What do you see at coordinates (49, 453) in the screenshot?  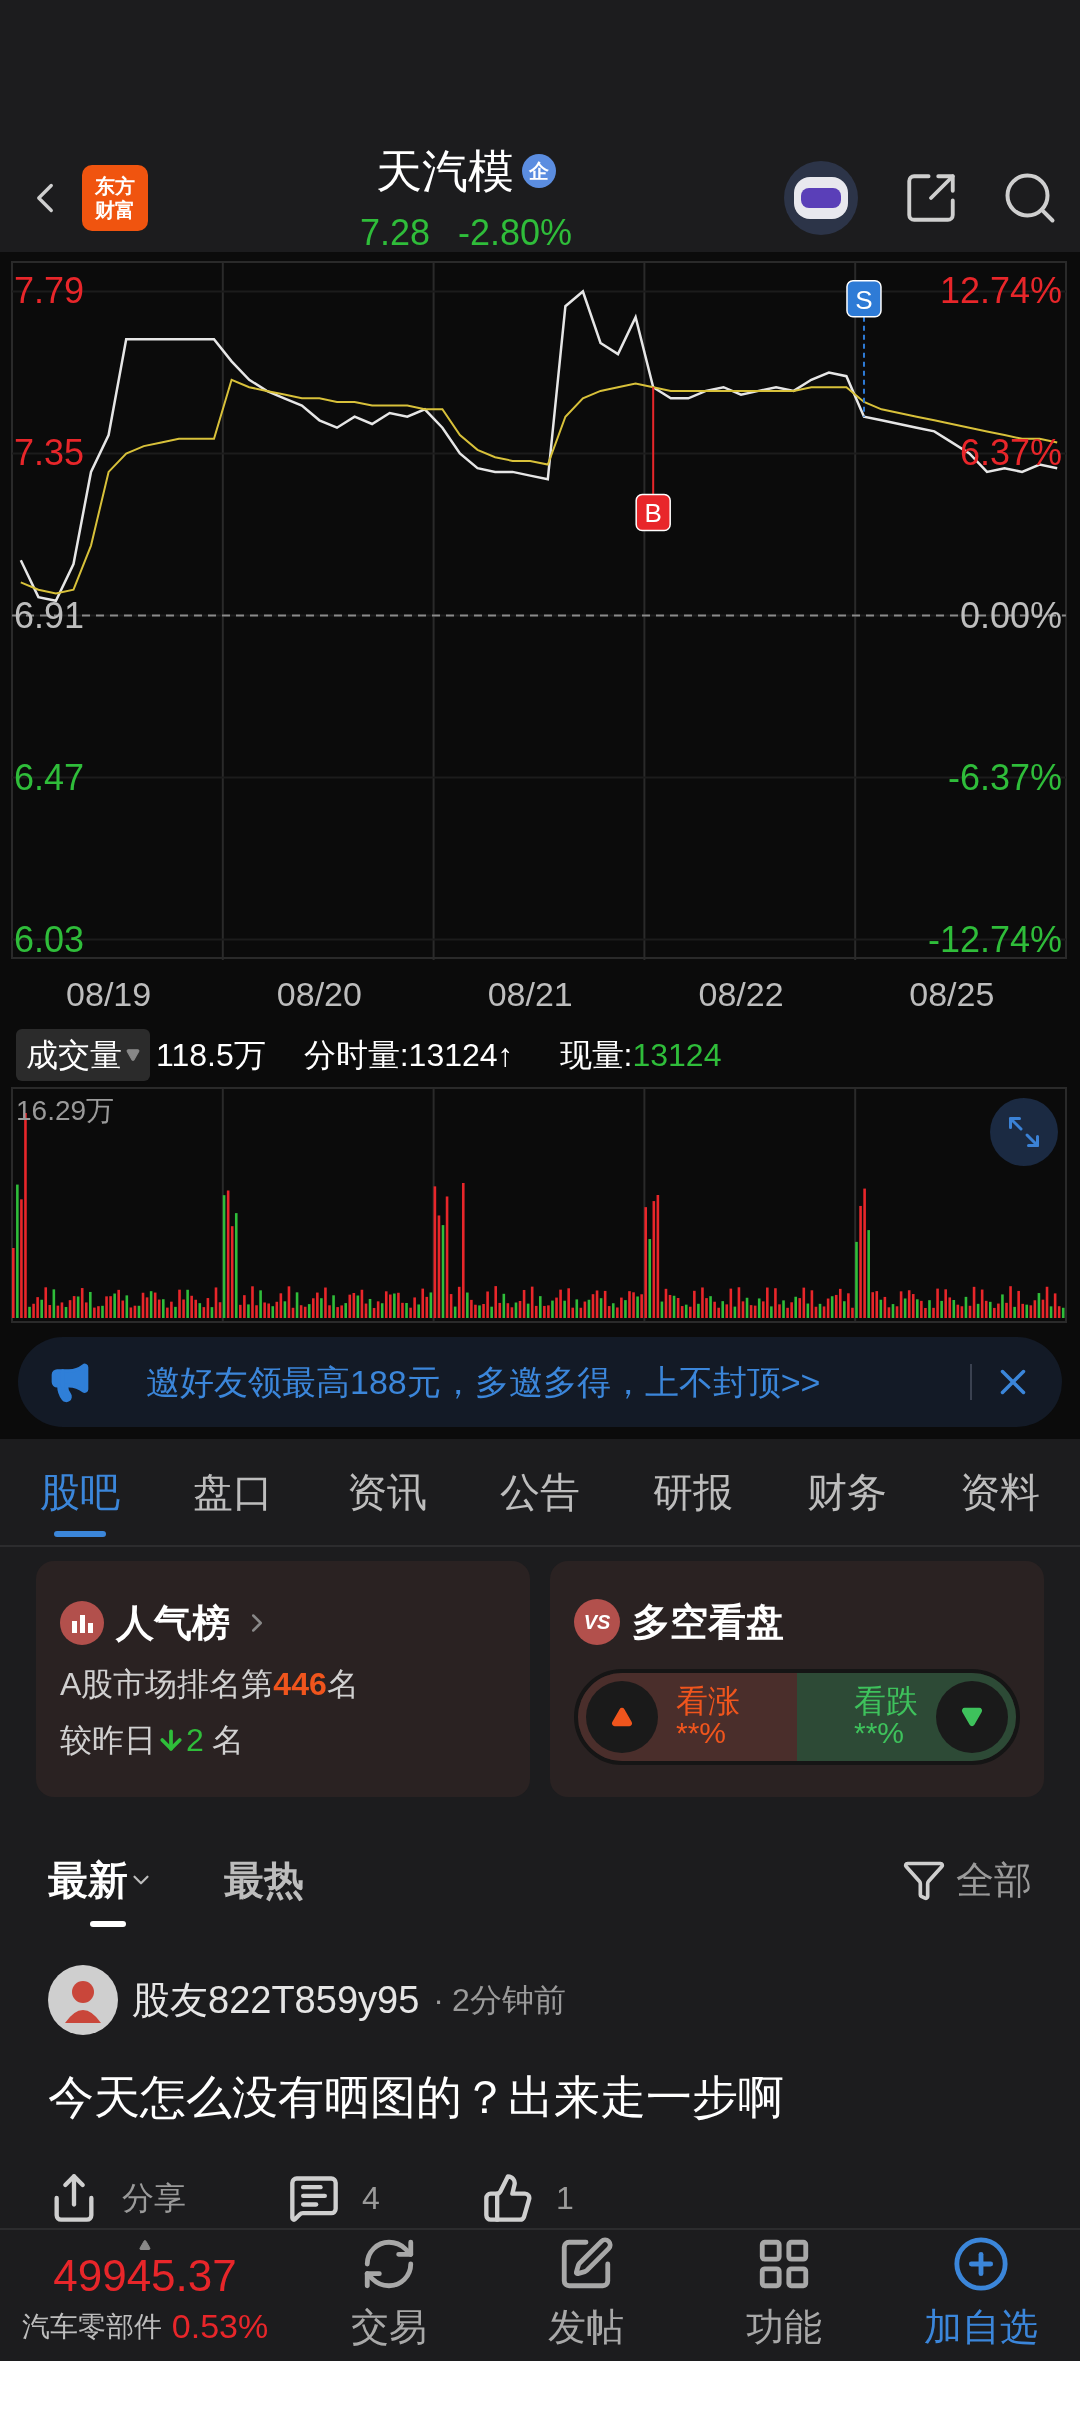 I see `axis-label: 7.35` at bounding box center [49, 453].